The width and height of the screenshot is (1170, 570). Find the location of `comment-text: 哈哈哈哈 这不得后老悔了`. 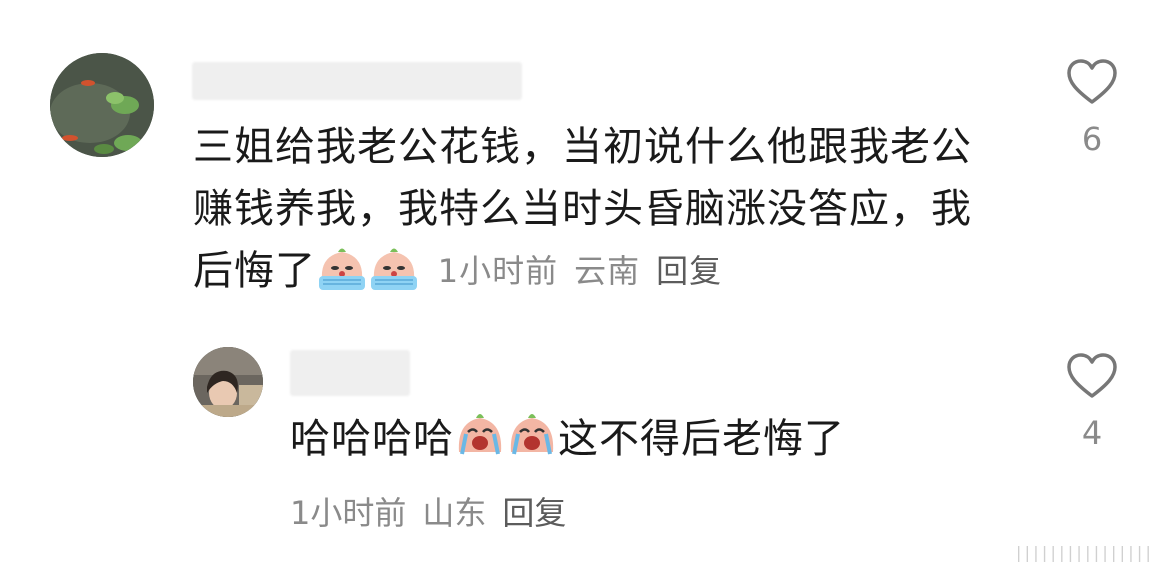

comment-text: 哈哈哈哈 这不得后老悔了 is located at coordinates (670, 443).